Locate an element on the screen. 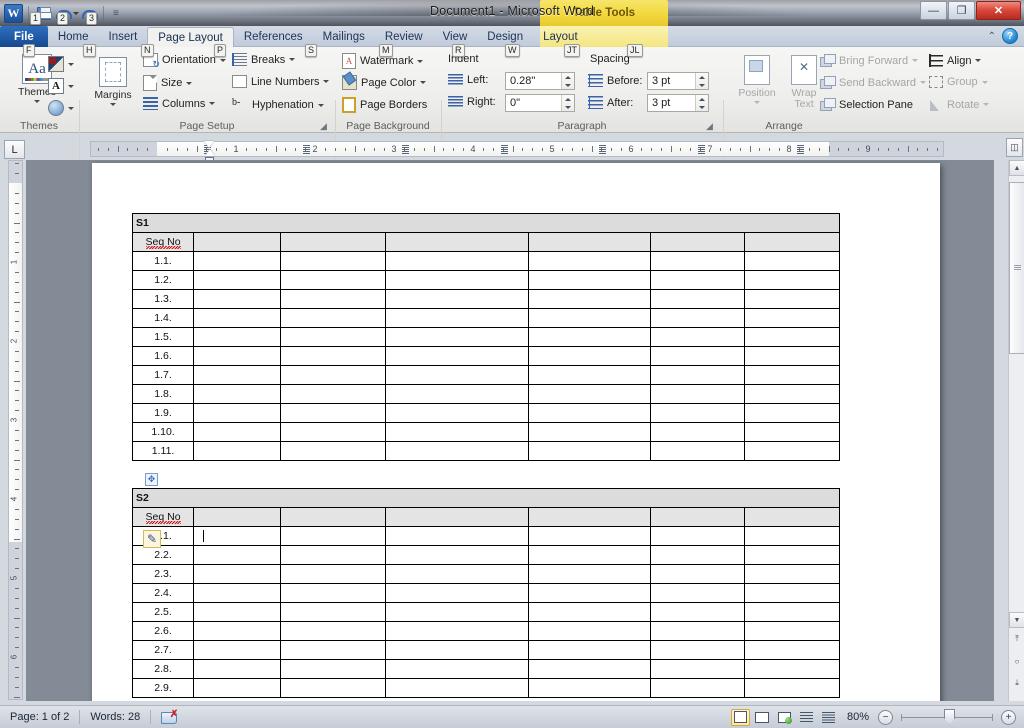  table-cell-seq: 1.2. is located at coordinates (163, 280).